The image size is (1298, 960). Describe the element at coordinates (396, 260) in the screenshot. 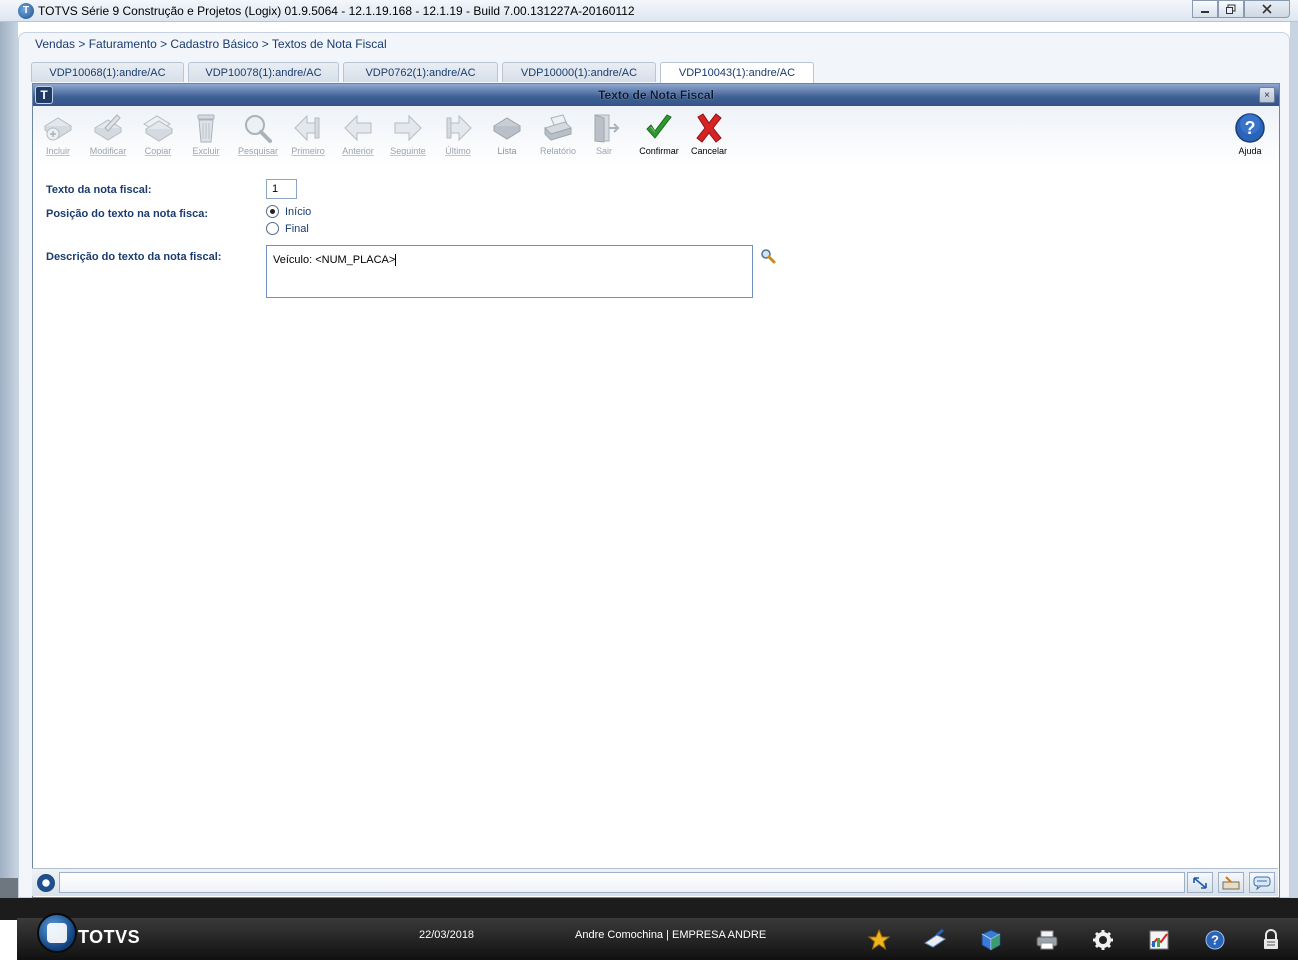

I see `text-caret` at that location.